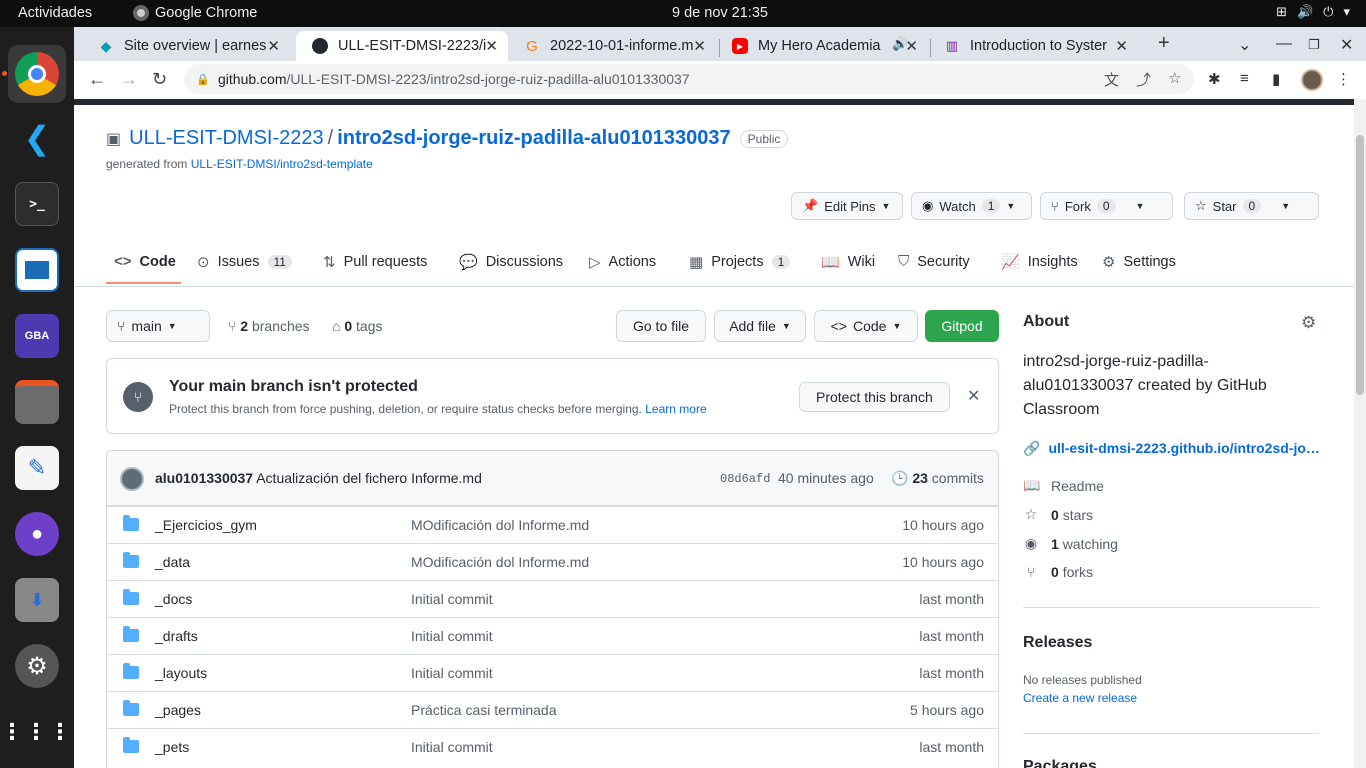 The image size is (1366, 768). Describe the element at coordinates (1312, 80) in the screenshot. I see `profile-avatar` at that location.